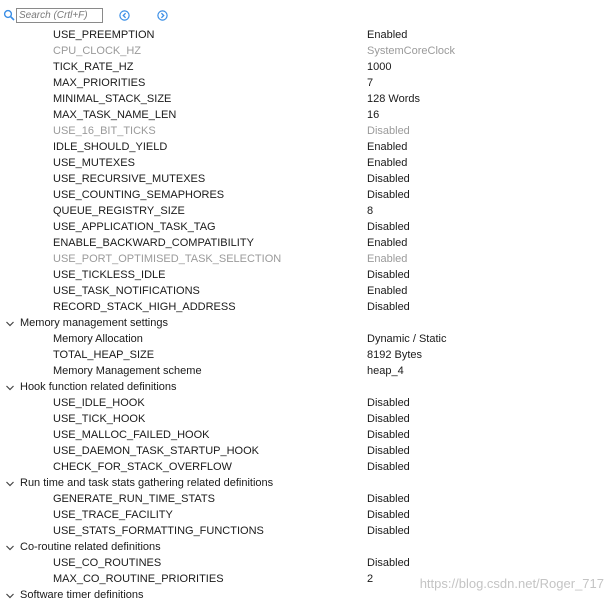 This screenshot has width=612, height=604. Describe the element at coordinates (306, 244) in the screenshot. I see `parameter-row: ENABLE_BACKWARD_COMPATIBILITY Enabled` at that location.